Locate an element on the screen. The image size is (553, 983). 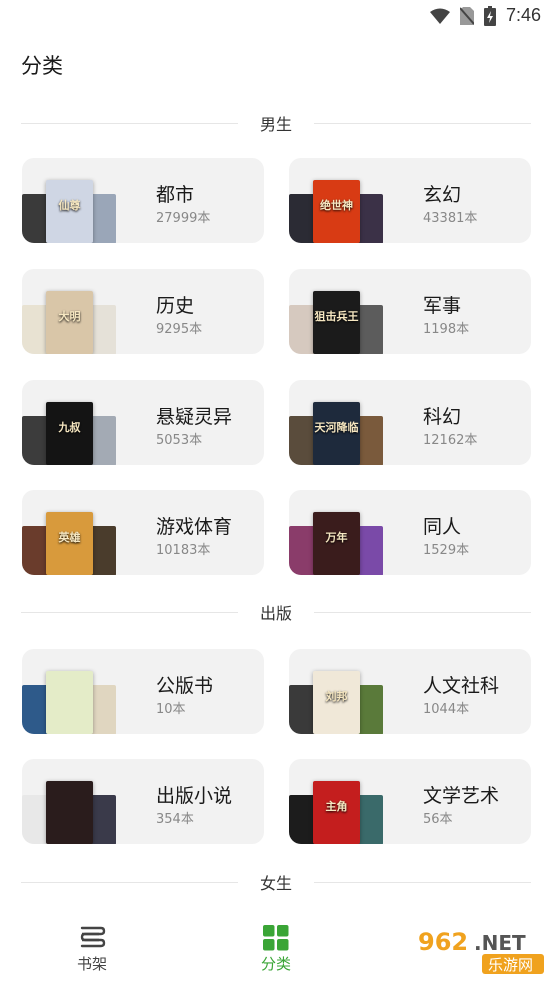
category-name: 公版书 is located at coordinates (185, 686).